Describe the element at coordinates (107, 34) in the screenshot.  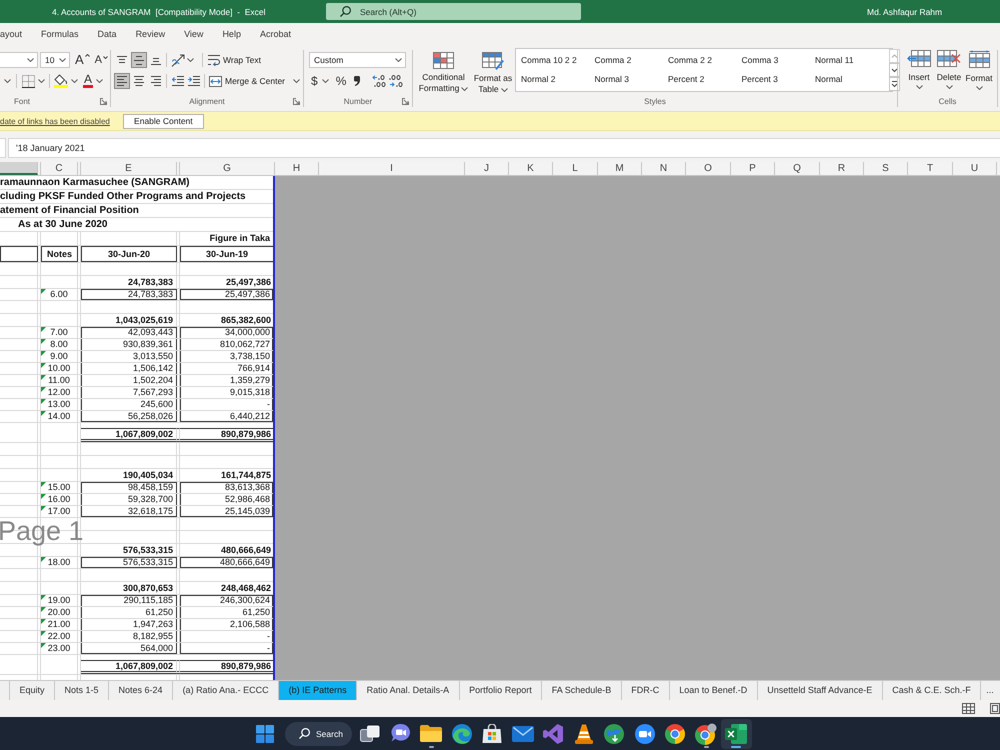
I see `ribbon-tab: Data` at that location.